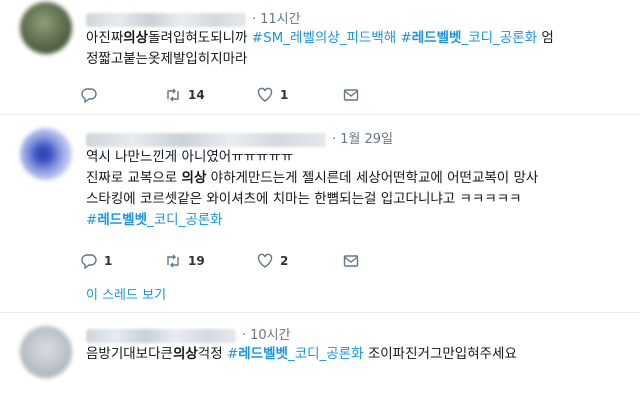  What do you see at coordinates (167, 59) in the screenshot?
I see `text-run: 정짧고붙는옷제발입히지마라` at bounding box center [167, 59].